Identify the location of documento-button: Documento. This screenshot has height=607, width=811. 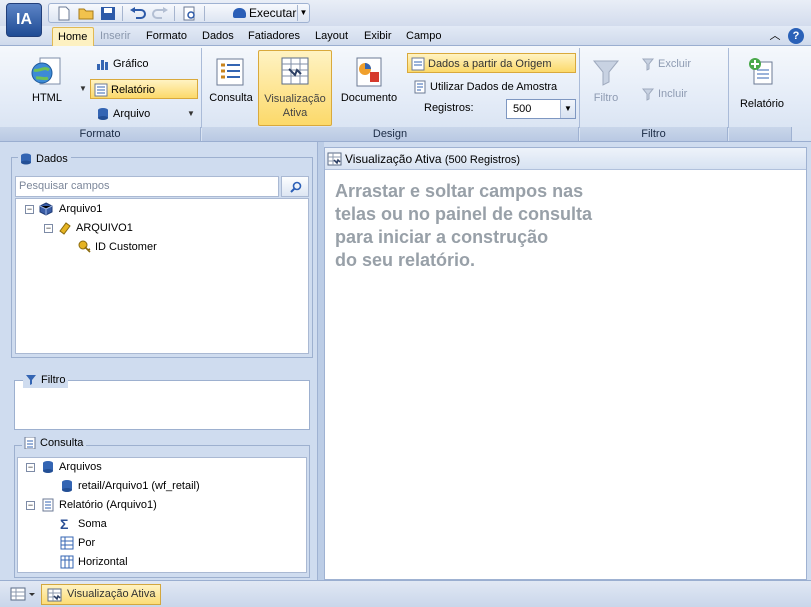
(369, 82).